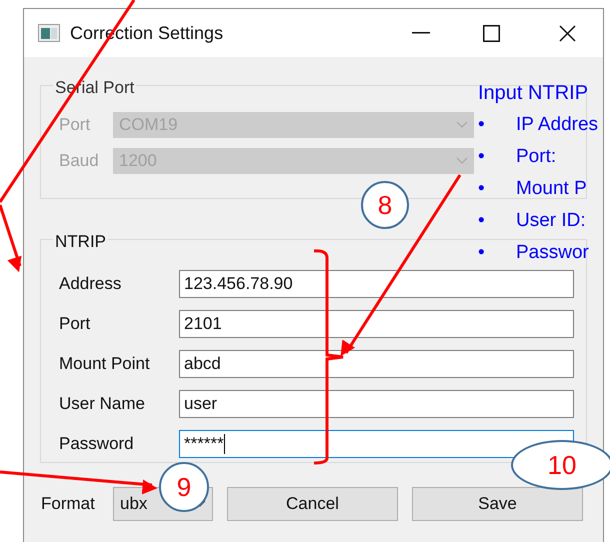 The width and height of the screenshot is (610, 542). Describe the element at coordinates (105, 364) in the screenshot. I see `field-label: Mount Point` at that location.